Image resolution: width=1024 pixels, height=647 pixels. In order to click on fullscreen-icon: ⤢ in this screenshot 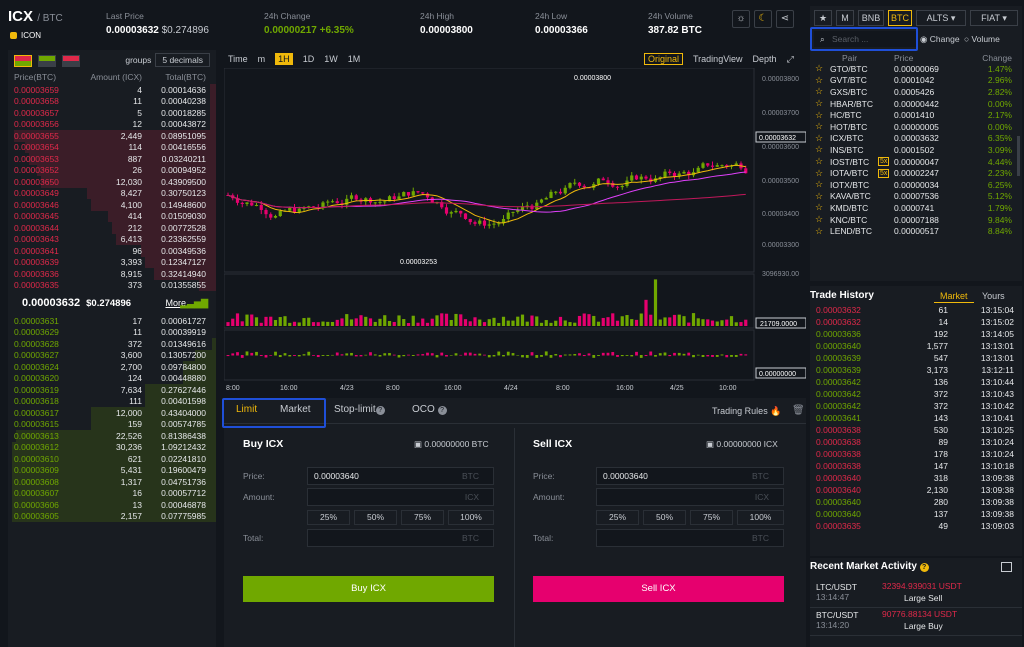, I will do `click(790, 59)`.